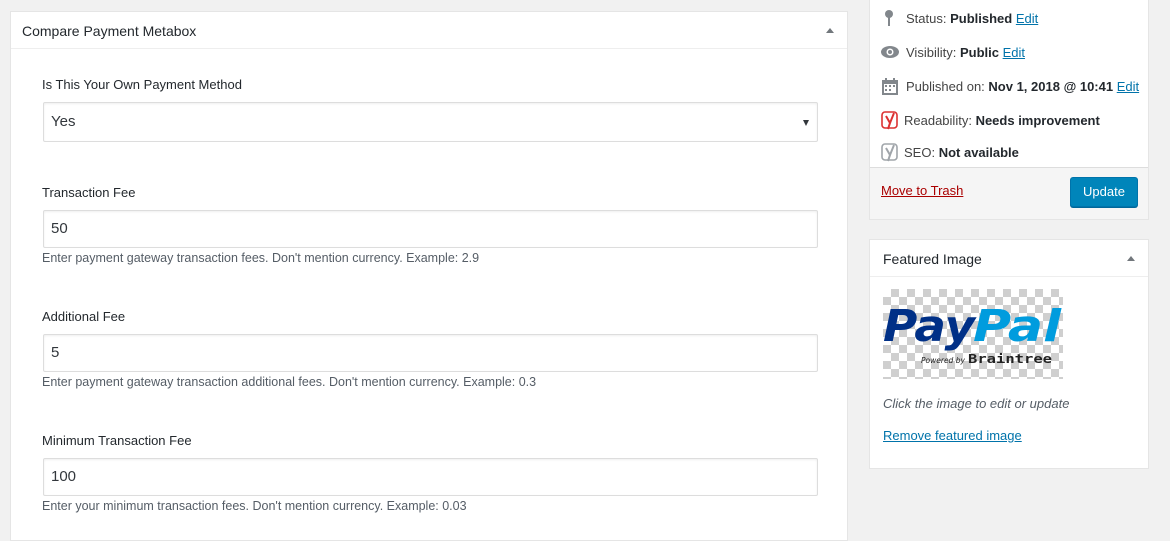  I want to click on featured-image-hint: Click the image to edit or update, so click(976, 403).